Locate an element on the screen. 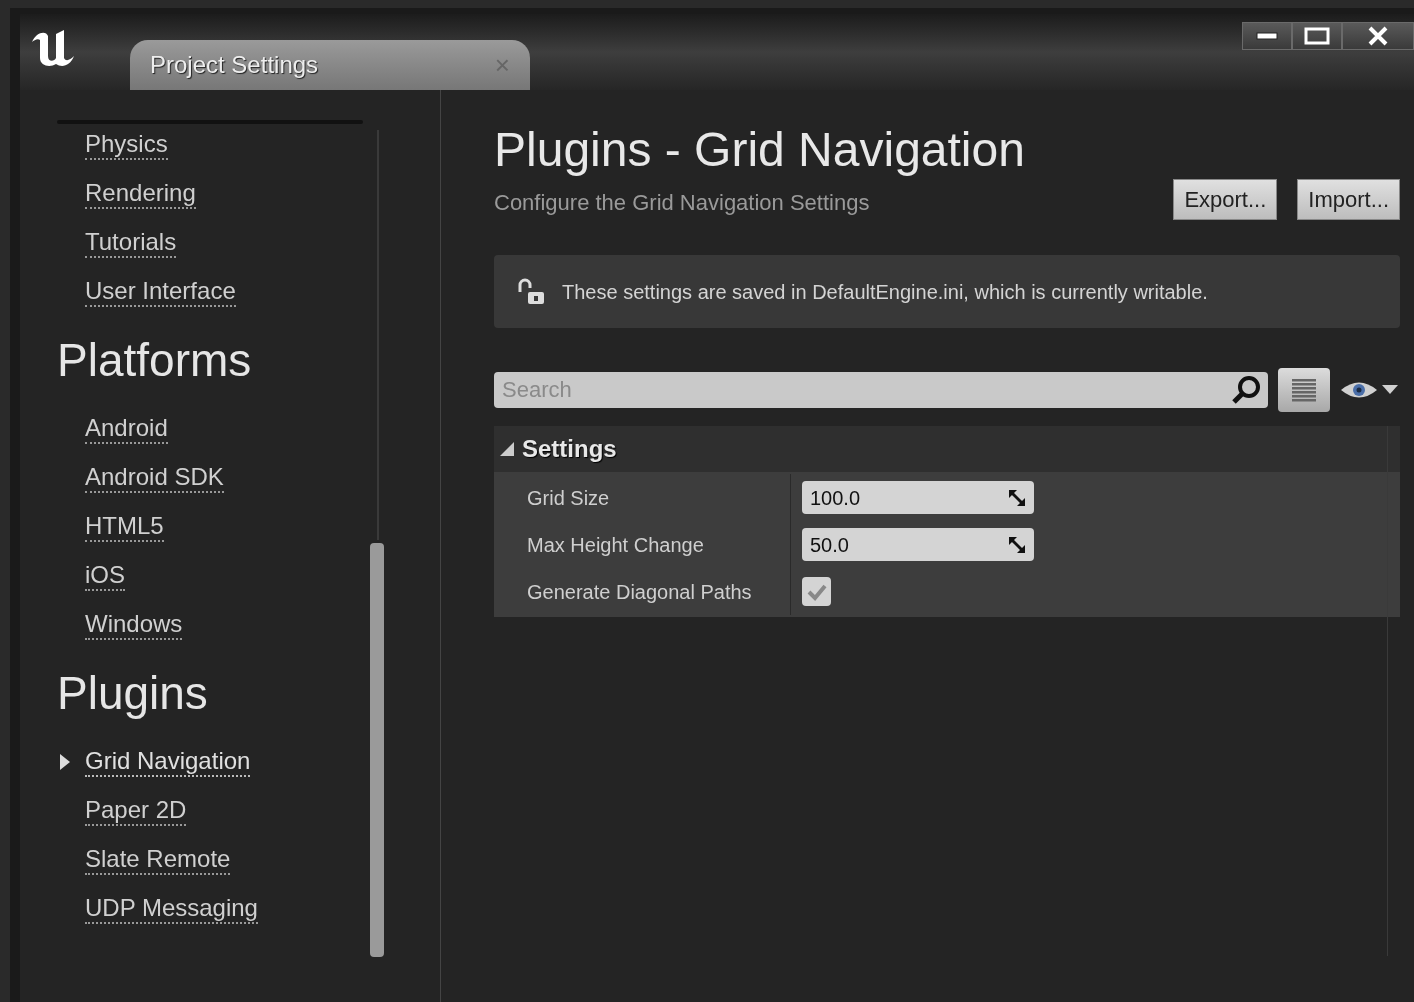  property-label: Generate Diagonal Paths is located at coordinates (639, 592).